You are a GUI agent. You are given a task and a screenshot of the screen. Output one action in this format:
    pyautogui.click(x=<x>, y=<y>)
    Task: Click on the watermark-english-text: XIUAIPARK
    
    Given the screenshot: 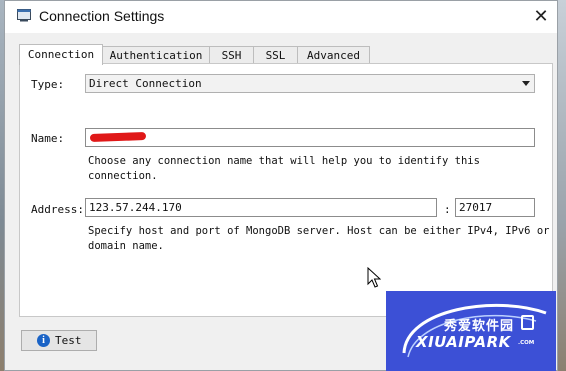 What is the action you would take?
    pyautogui.click(x=463, y=342)
    